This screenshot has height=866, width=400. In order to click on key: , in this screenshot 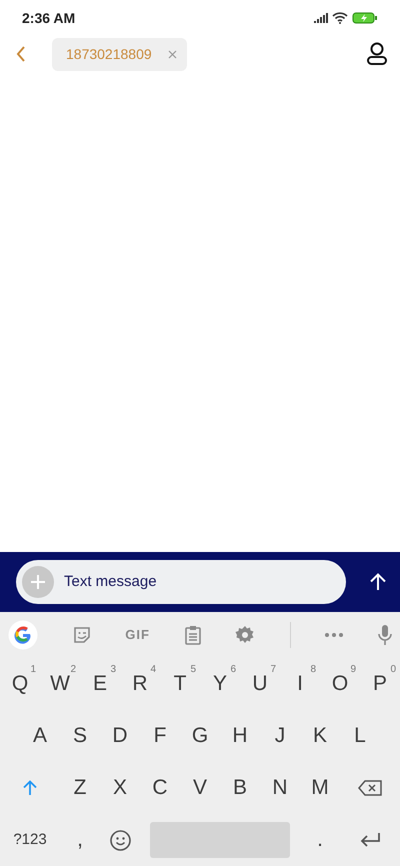, I will do `click(80, 840)`.